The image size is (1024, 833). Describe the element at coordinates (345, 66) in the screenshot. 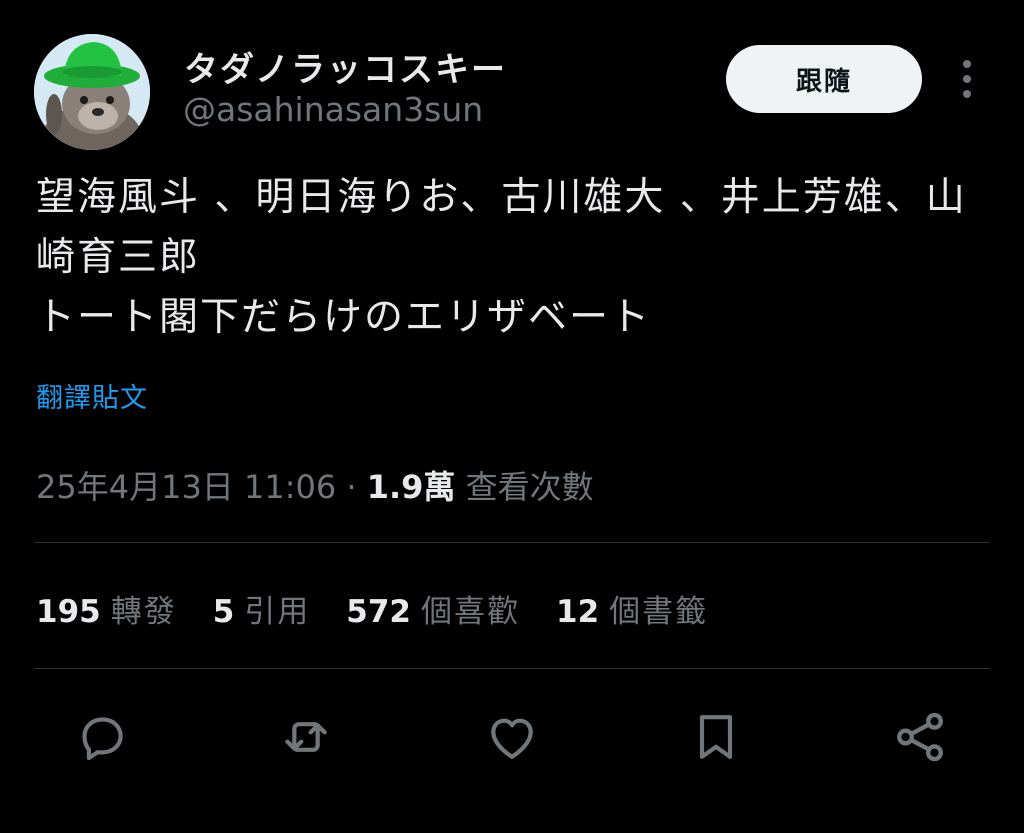

I see `display-name: タダノラッコスキー` at that location.